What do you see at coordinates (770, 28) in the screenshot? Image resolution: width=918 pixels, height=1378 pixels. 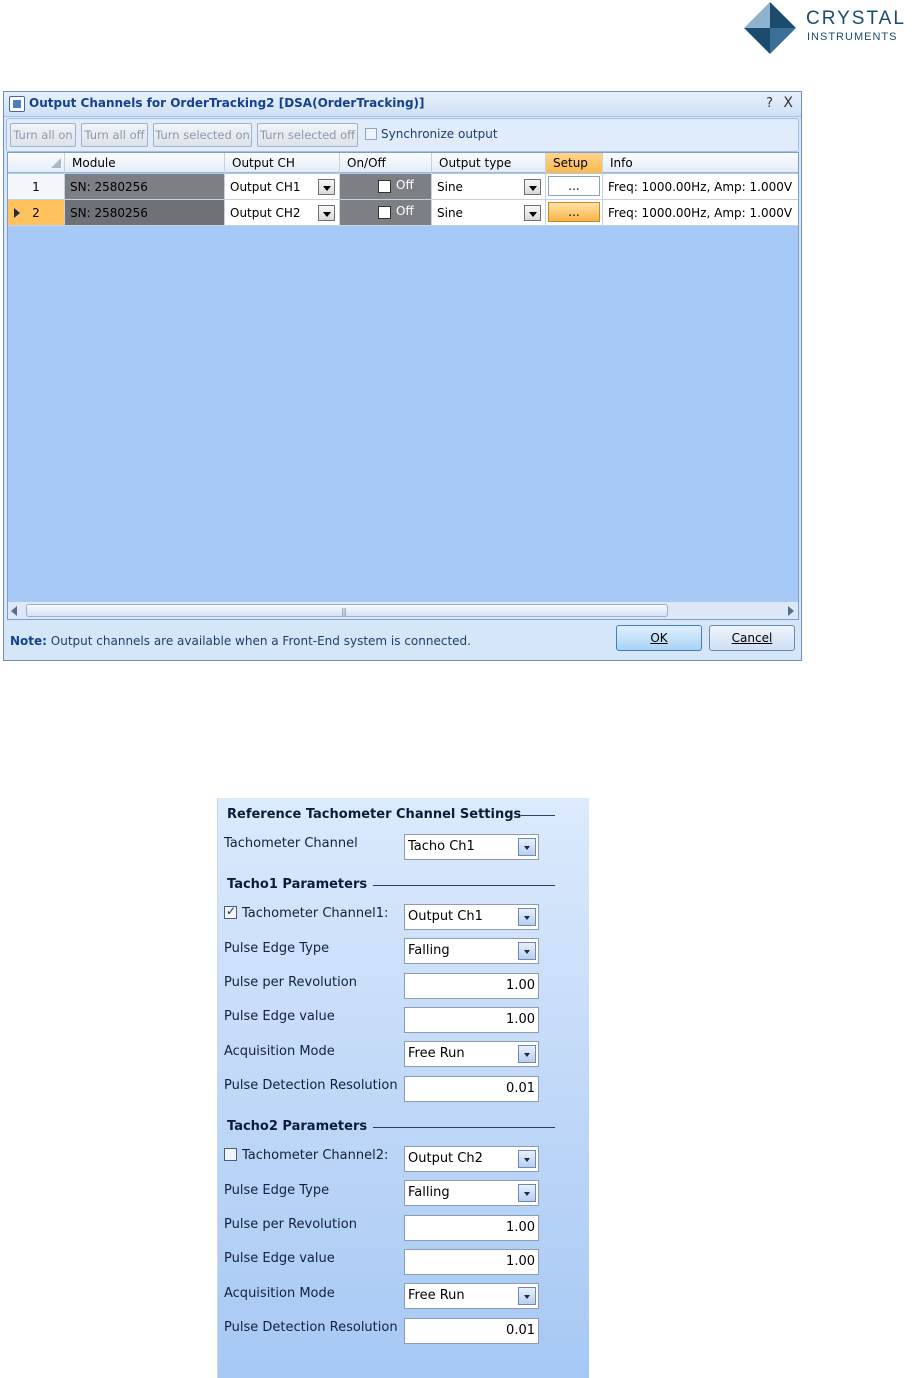 I see `logo-diamond-icon` at bounding box center [770, 28].